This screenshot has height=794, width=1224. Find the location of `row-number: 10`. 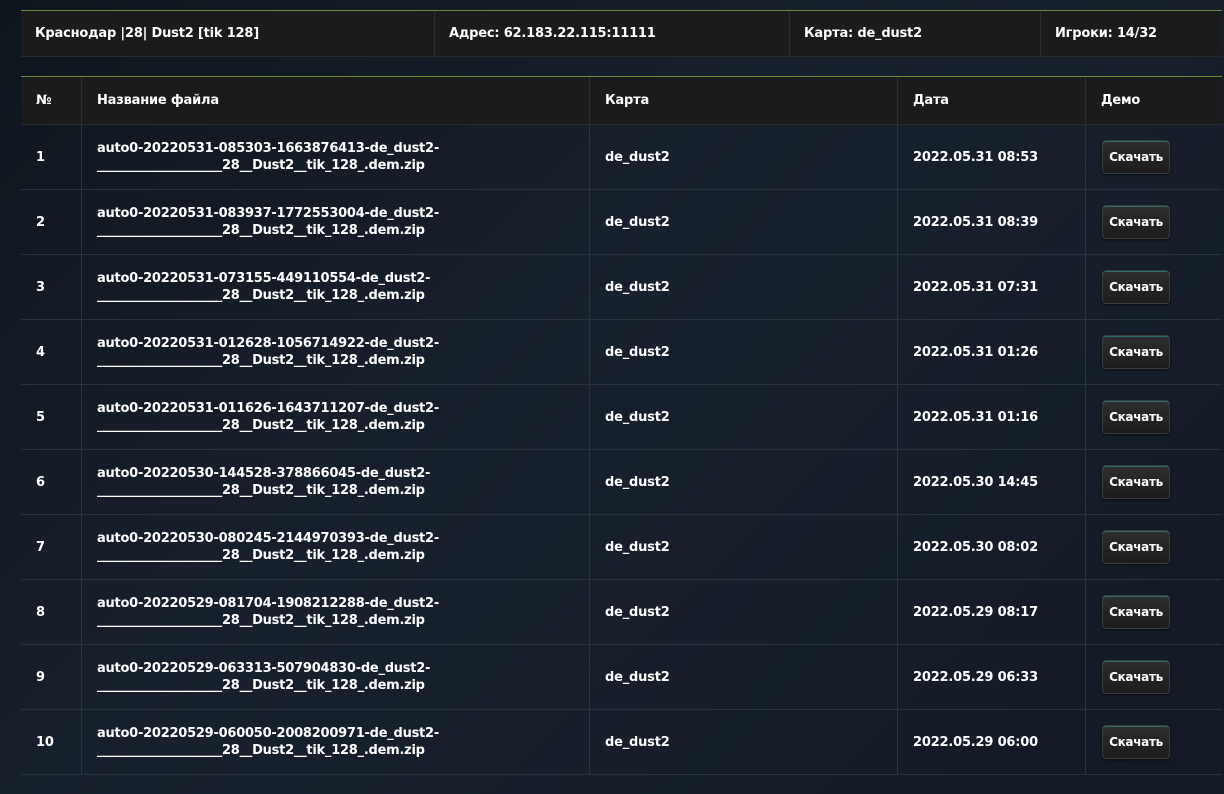

row-number: 10 is located at coordinates (51, 742).